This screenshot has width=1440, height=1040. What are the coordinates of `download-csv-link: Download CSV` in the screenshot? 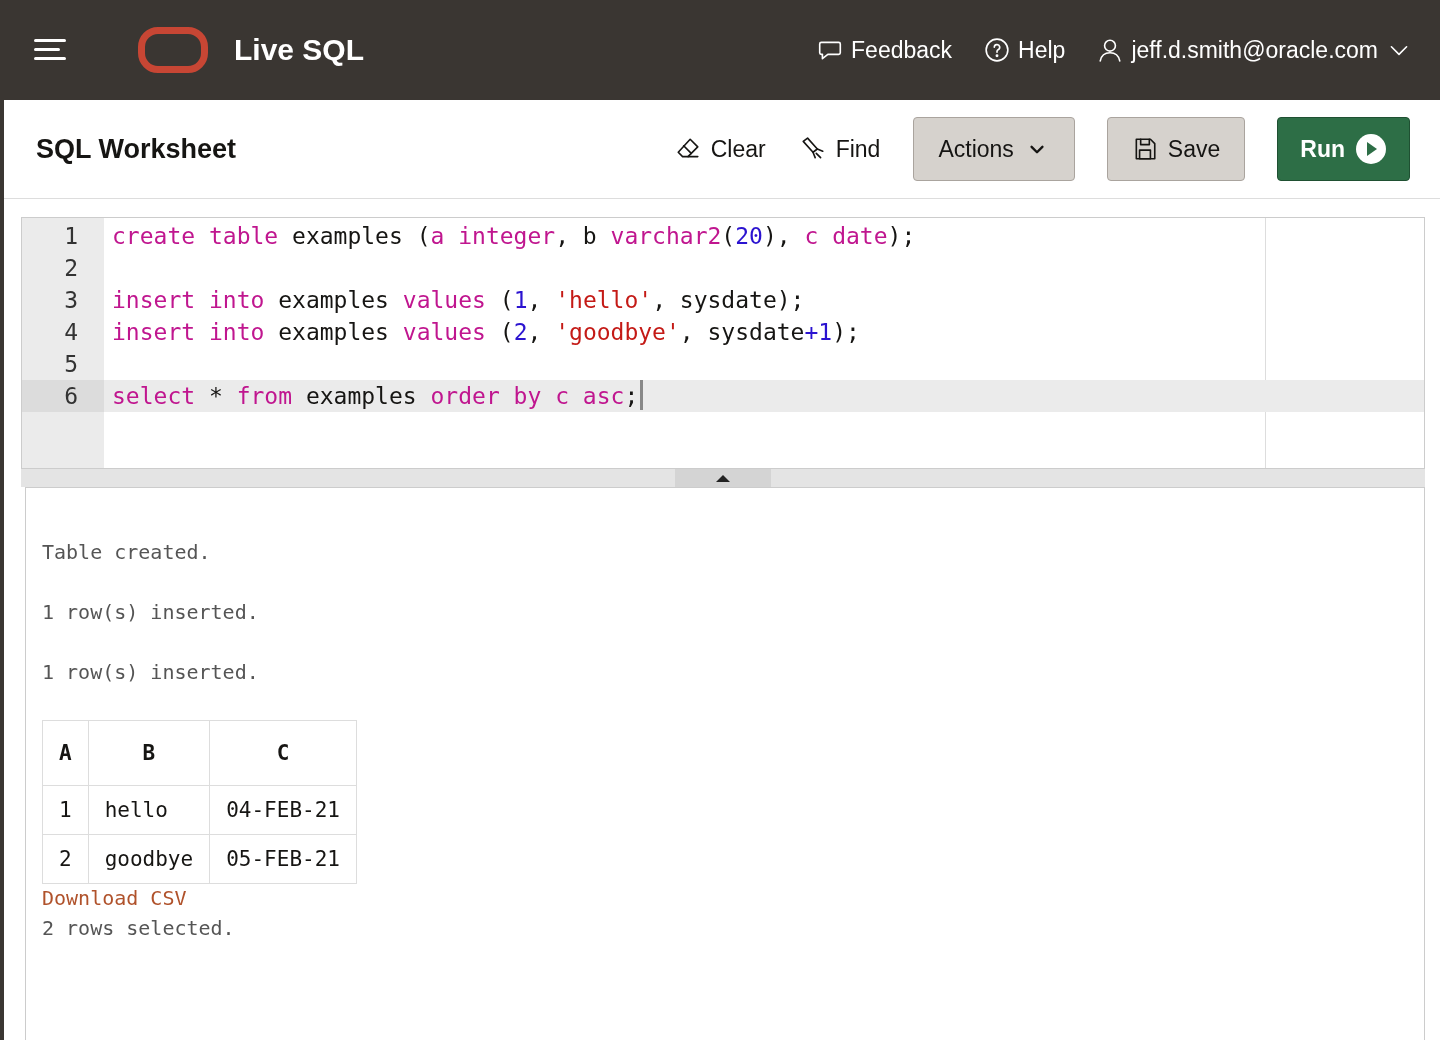 It's located at (114, 898).